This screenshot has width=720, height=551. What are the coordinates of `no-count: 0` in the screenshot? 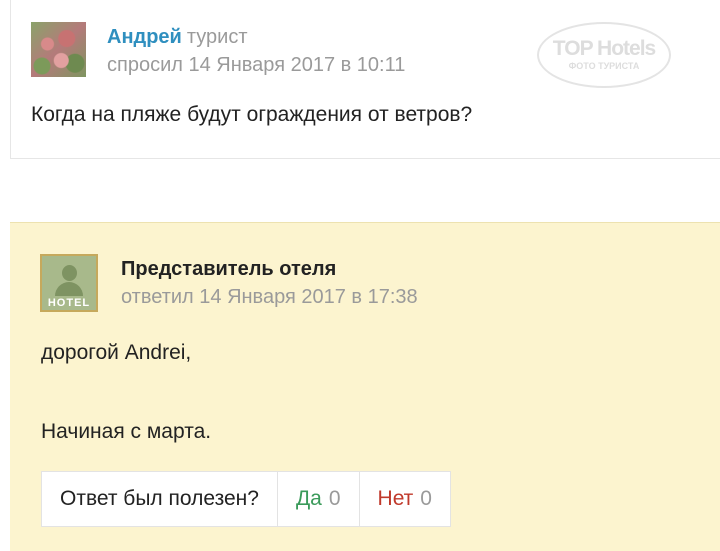 It's located at (426, 498).